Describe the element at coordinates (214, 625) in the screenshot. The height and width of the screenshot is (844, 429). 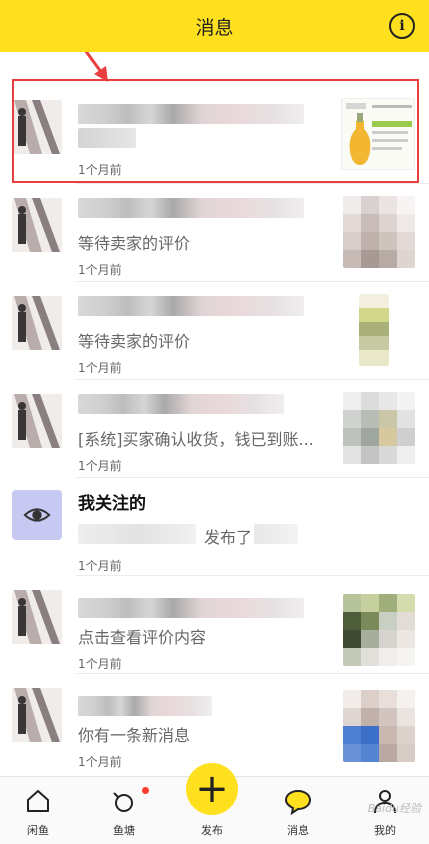
I see `list-item: 点击查看评价内容 1个月前` at that location.